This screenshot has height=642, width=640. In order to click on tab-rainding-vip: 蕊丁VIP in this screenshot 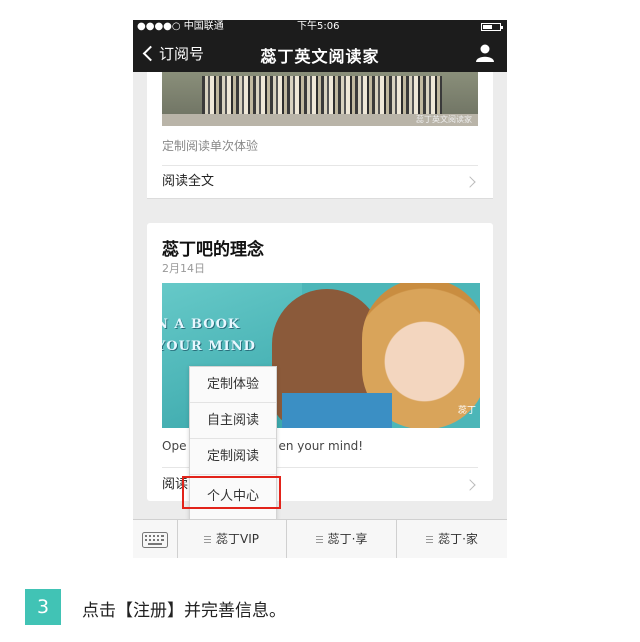, I will do `click(232, 539)`.